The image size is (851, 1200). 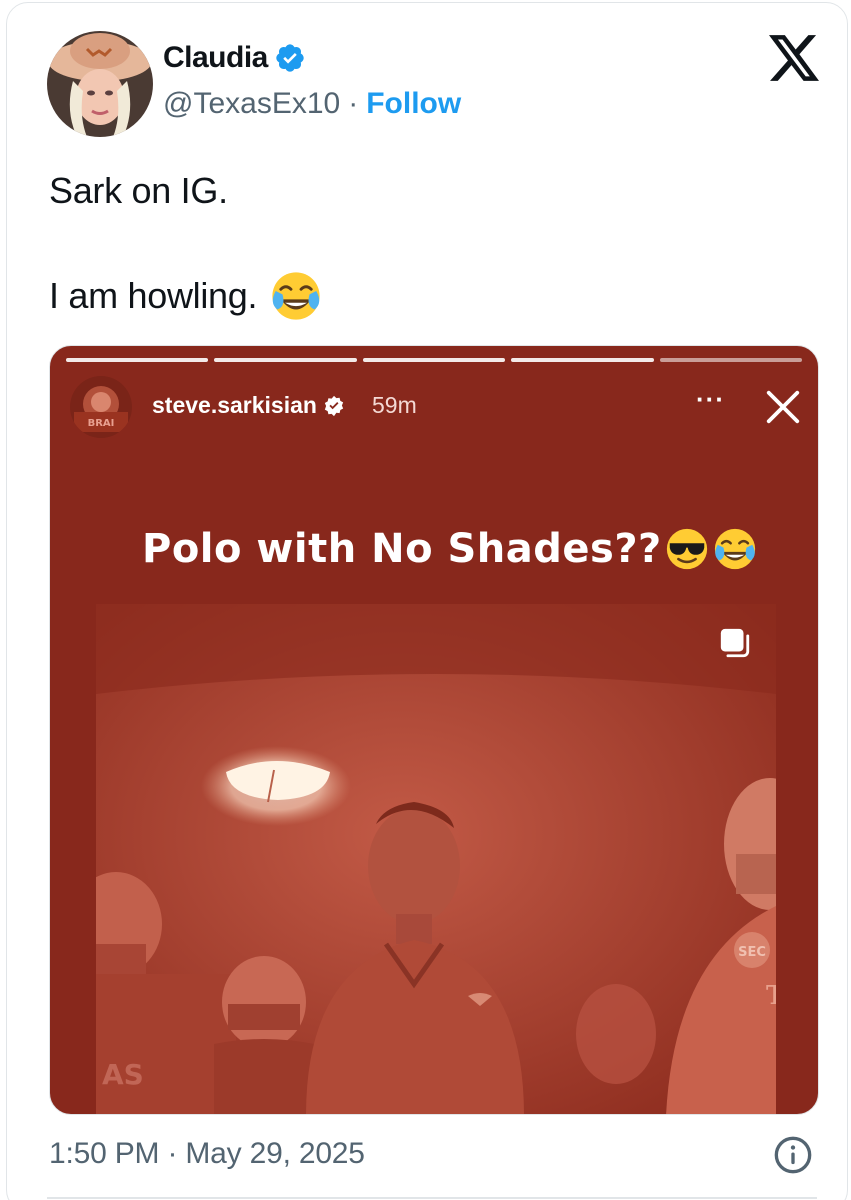 I want to click on story-time-ago: 59m, so click(x=394, y=405).